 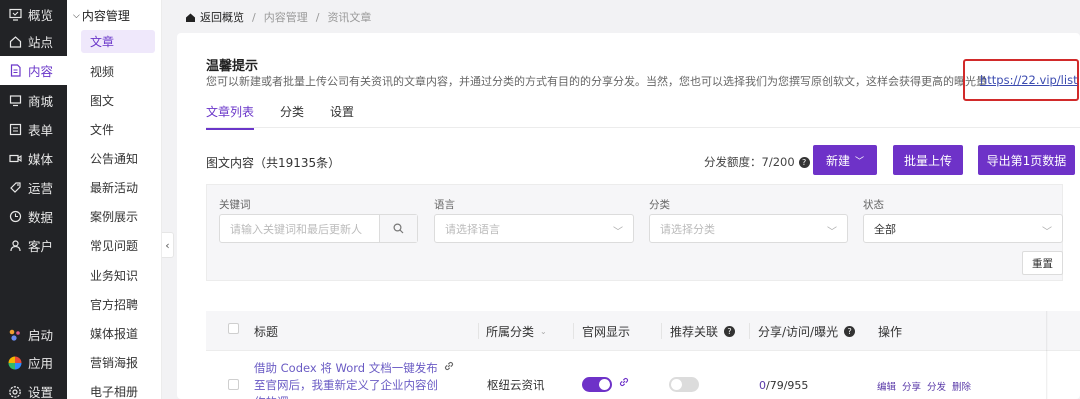 What do you see at coordinates (33, 245) in the screenshot?
I see `nav-item-customer: 客户` at bounding box center [33, 245].